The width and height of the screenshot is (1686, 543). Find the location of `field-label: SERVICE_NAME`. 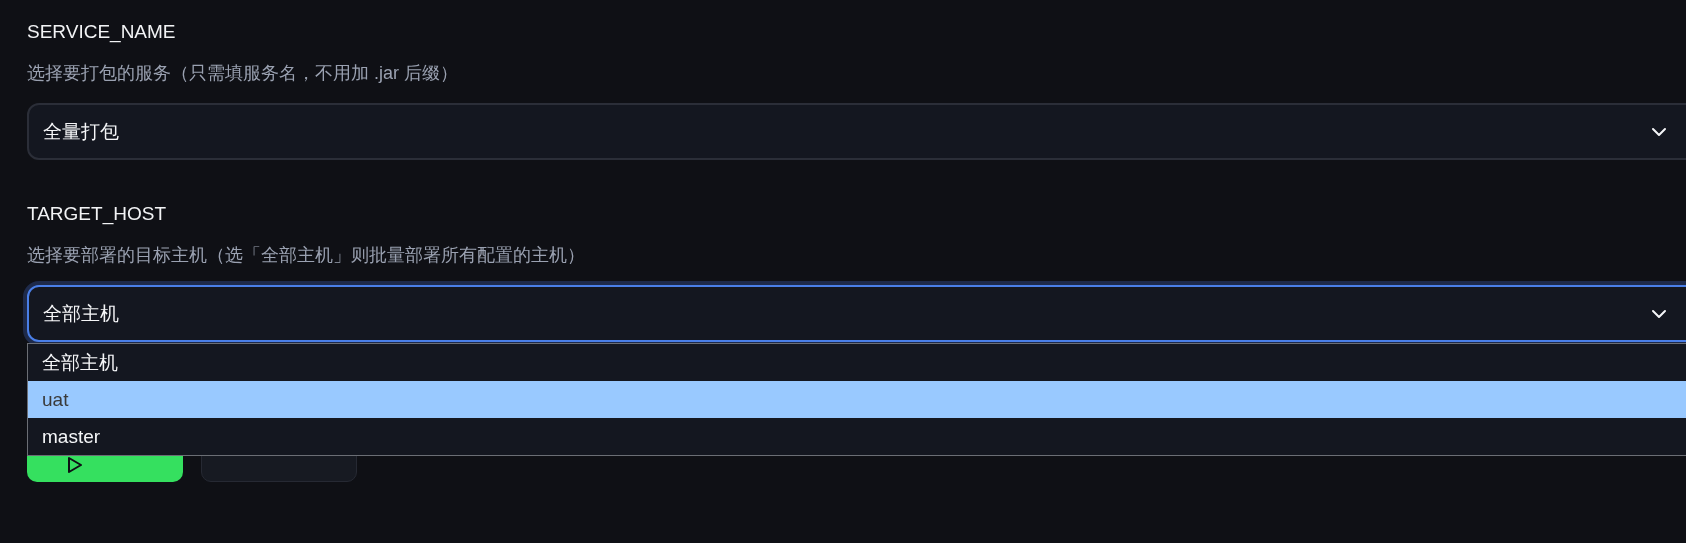

field-label: SERVICE_NAME is located at coordinates (101, 32).